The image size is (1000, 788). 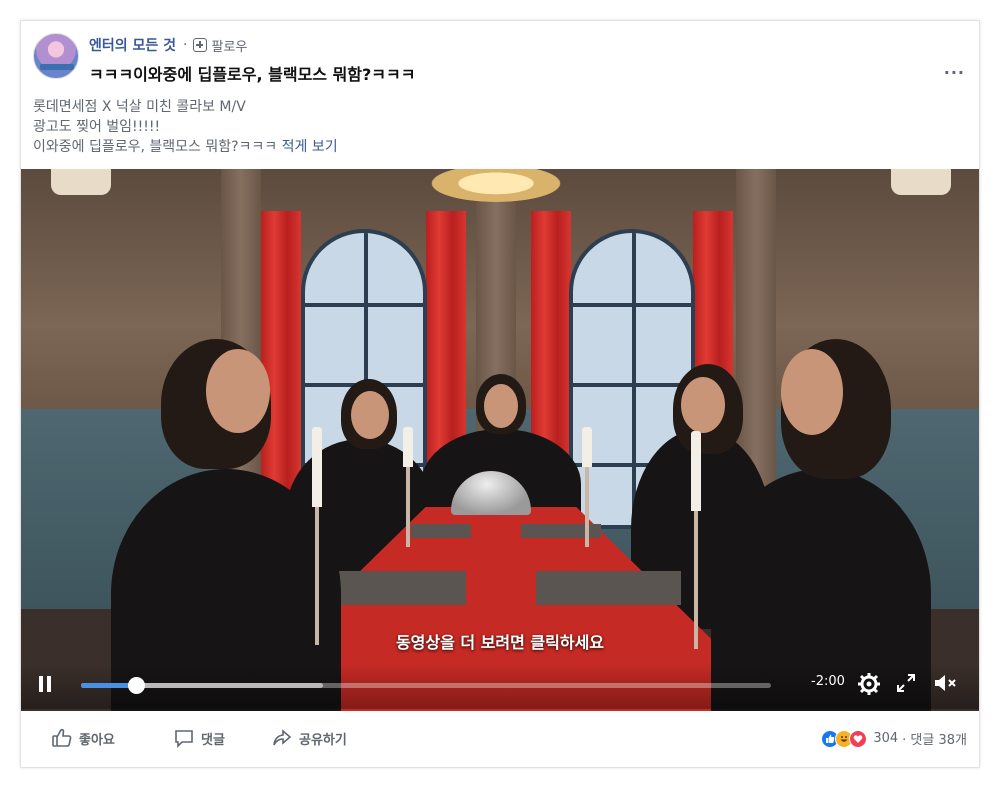 I want to click on more-options-icon: ···, so click(x=954, y=72).